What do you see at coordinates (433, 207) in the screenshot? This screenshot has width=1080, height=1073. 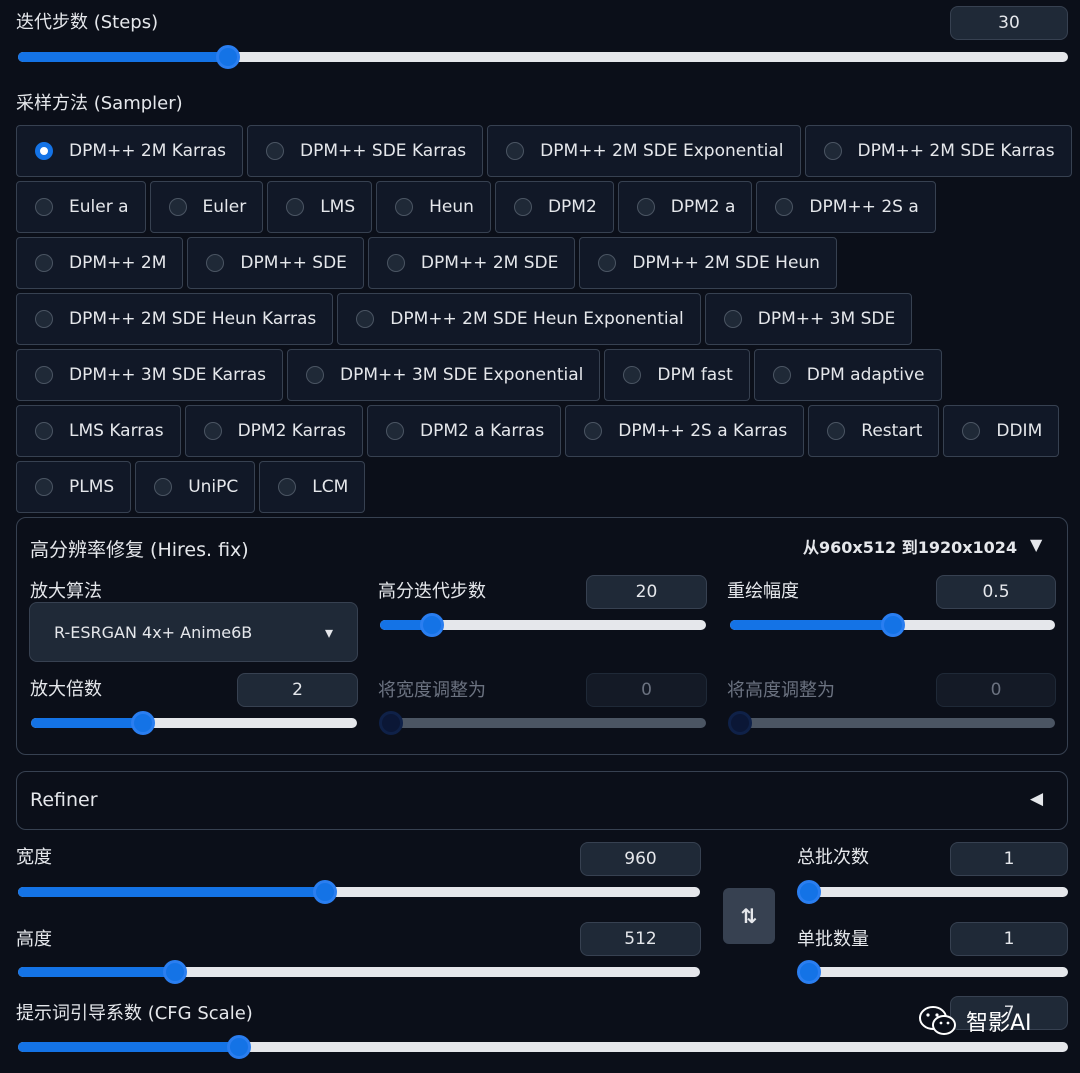 I see `sampler-option: Heun` at bounding box center [433, 207].